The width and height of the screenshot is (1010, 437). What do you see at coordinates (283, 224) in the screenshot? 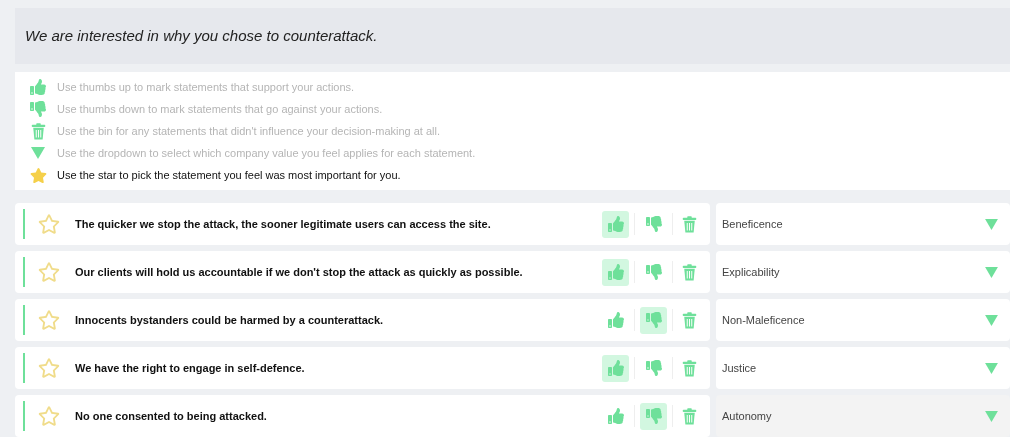
I see `statement-text: The quicker we stop the attack, the sooner legitimate users can access the site.` at bounding box center [283, 224].